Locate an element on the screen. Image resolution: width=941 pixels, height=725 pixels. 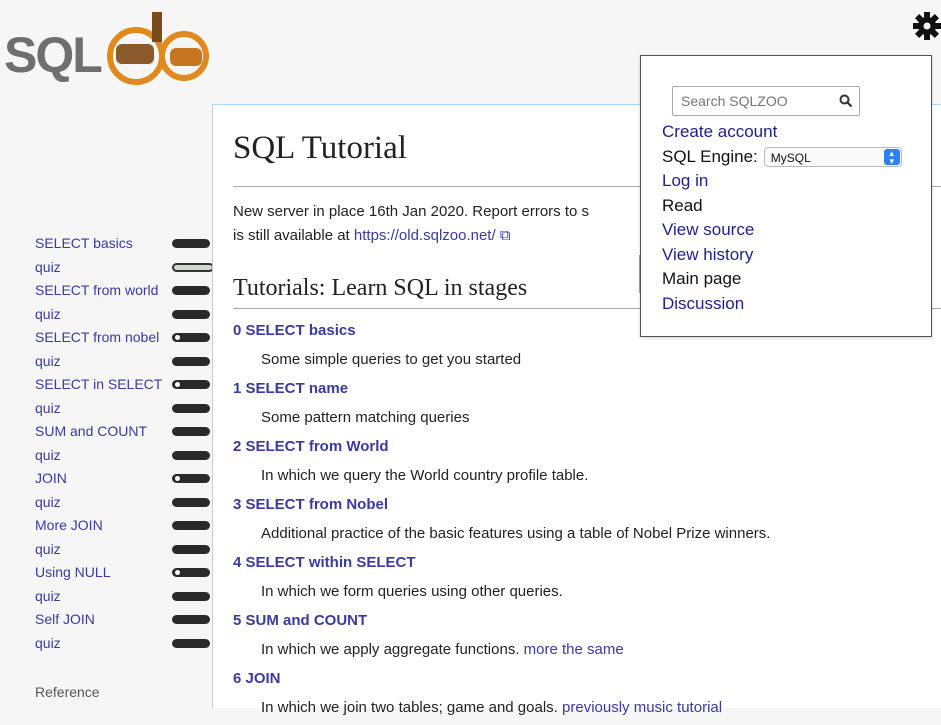
log-in-link: Log in is located at coordinates (782, 181).